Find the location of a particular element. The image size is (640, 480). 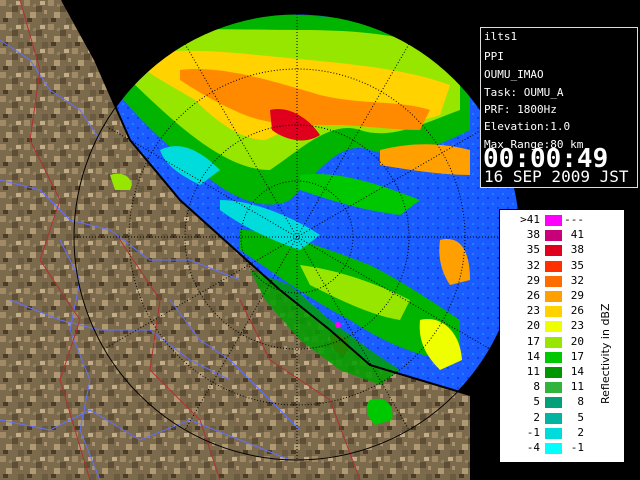

legend-high-value: 41 is located at coordinates (577, 235).